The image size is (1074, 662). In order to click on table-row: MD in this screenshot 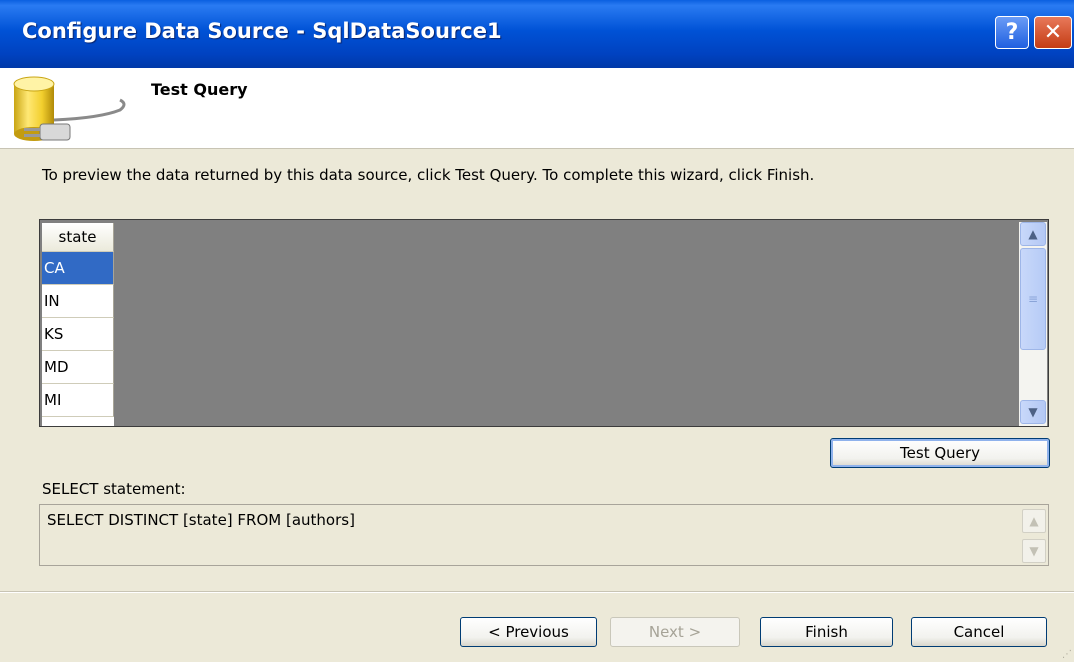, I will do `click(78, 367)`.